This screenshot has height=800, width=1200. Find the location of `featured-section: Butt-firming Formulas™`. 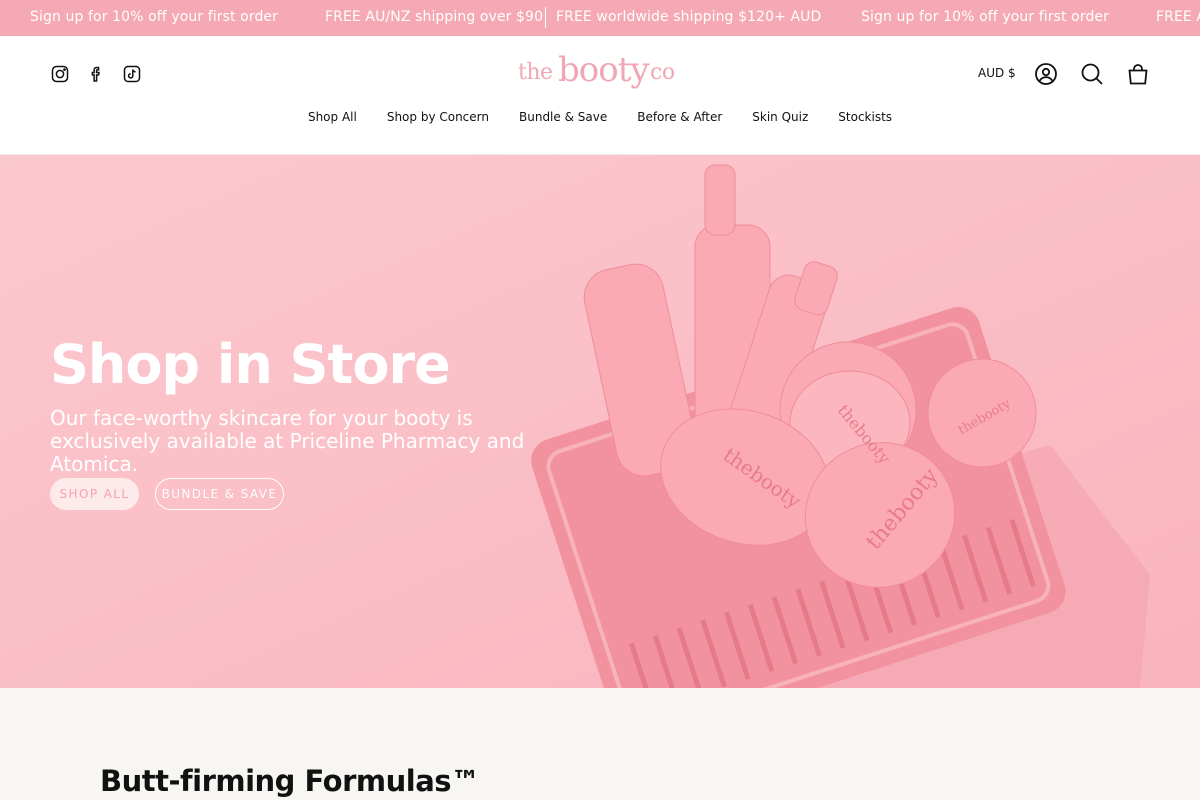

featured-section: Butt-firming Formulas™ is located at coordinates (600, 744).